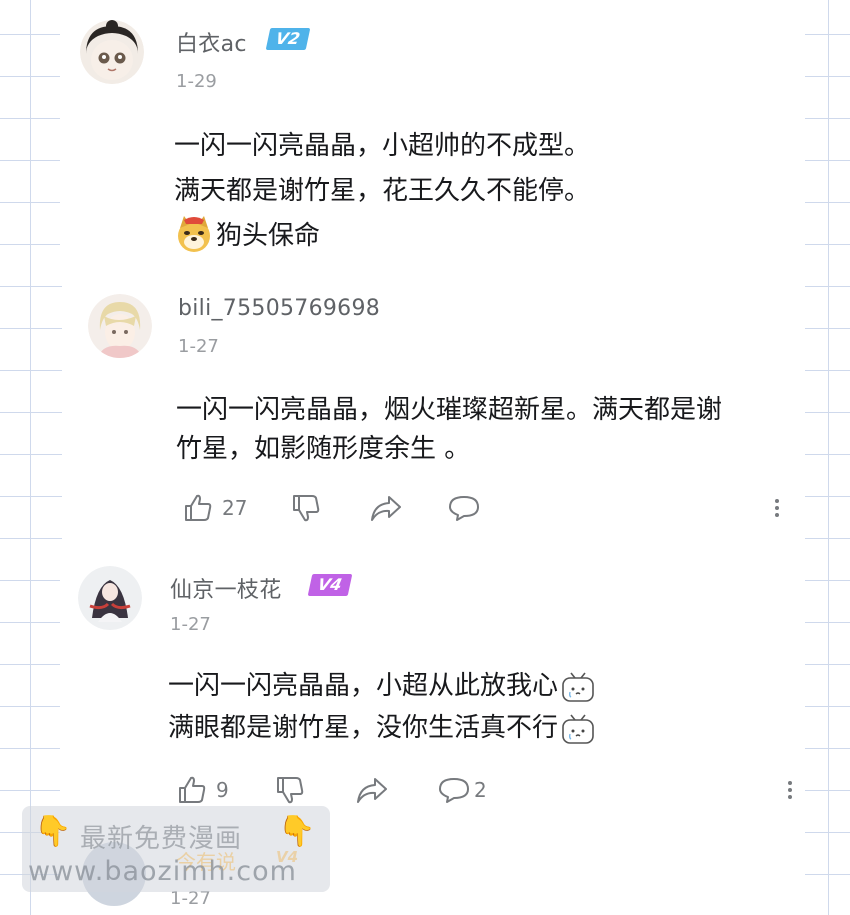 This screenshot has width=850, height=915. What do you see at coordinates (162, 871) in the screenshot?
I see `watermark-url: www.baozimh.com` at bounding box center [162, 871].